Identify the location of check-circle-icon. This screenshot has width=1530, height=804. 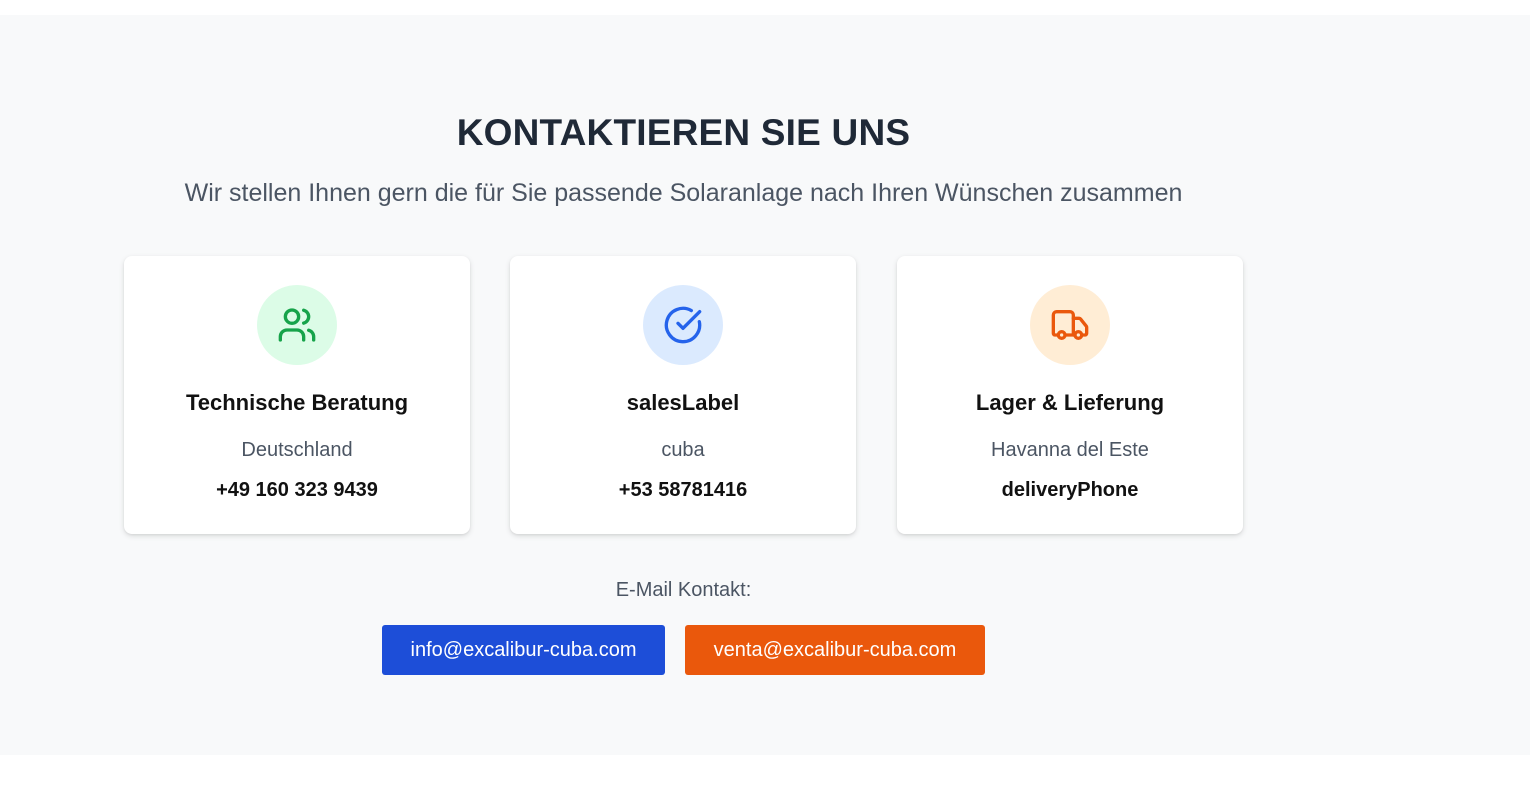
(683, 325).